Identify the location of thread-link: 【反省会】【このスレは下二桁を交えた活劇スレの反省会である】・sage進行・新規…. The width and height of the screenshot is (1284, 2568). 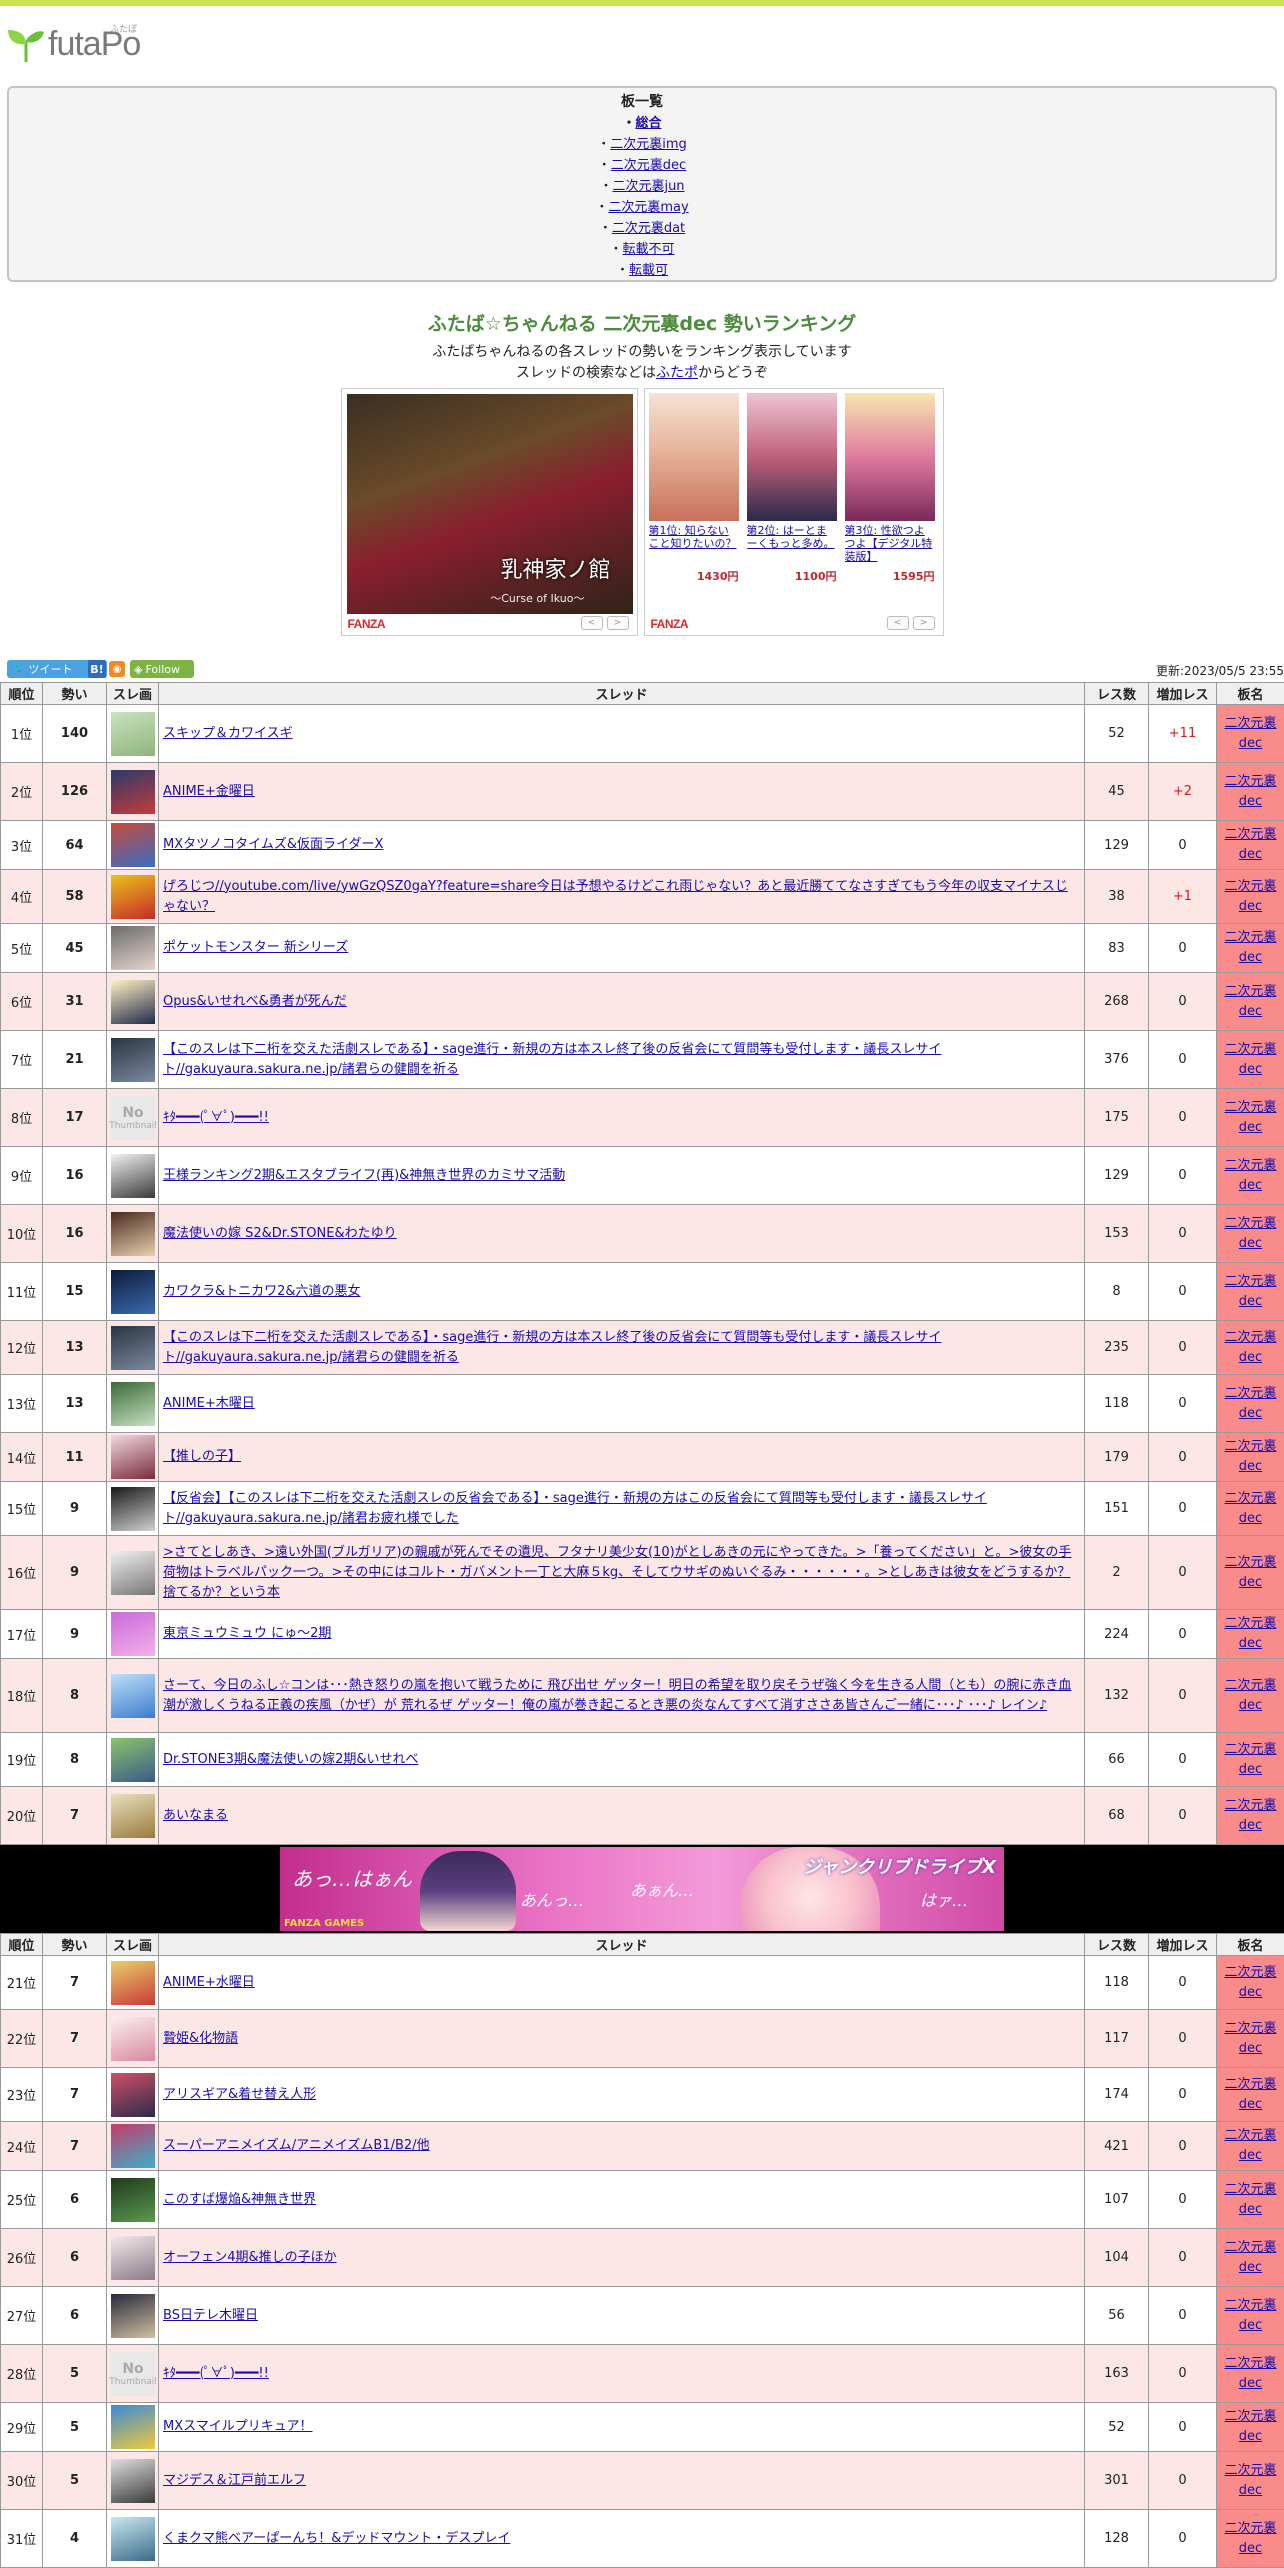
(575, 1508).